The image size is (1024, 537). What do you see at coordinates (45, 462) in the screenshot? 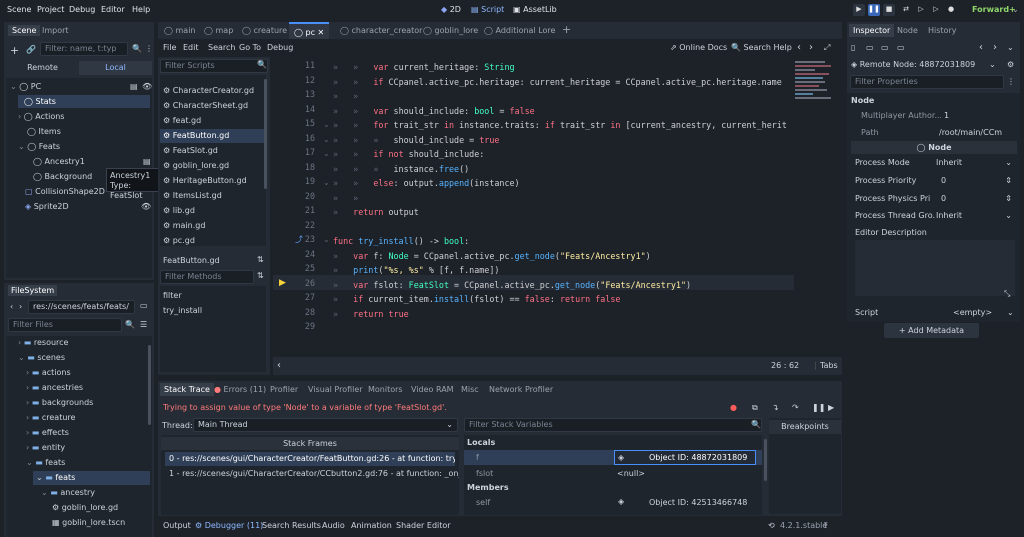
I see `folder-feats: ⌄ ▬ feats` at bounding box center [45, 462].